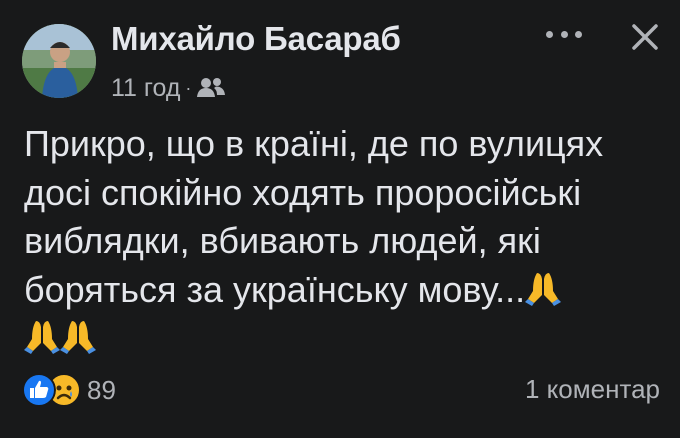  I want to click on like-icon, so click(39, 390).